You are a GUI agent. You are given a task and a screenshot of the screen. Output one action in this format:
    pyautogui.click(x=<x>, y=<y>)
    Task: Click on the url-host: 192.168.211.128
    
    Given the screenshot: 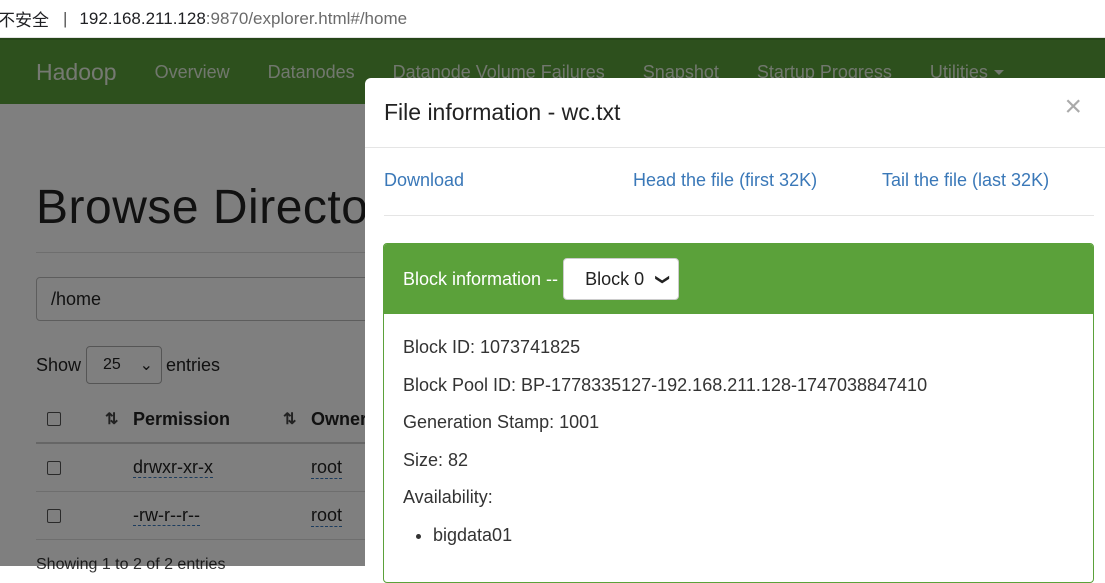 What is the action you would take?
    pyautogui.click(x=142, y=18)
    